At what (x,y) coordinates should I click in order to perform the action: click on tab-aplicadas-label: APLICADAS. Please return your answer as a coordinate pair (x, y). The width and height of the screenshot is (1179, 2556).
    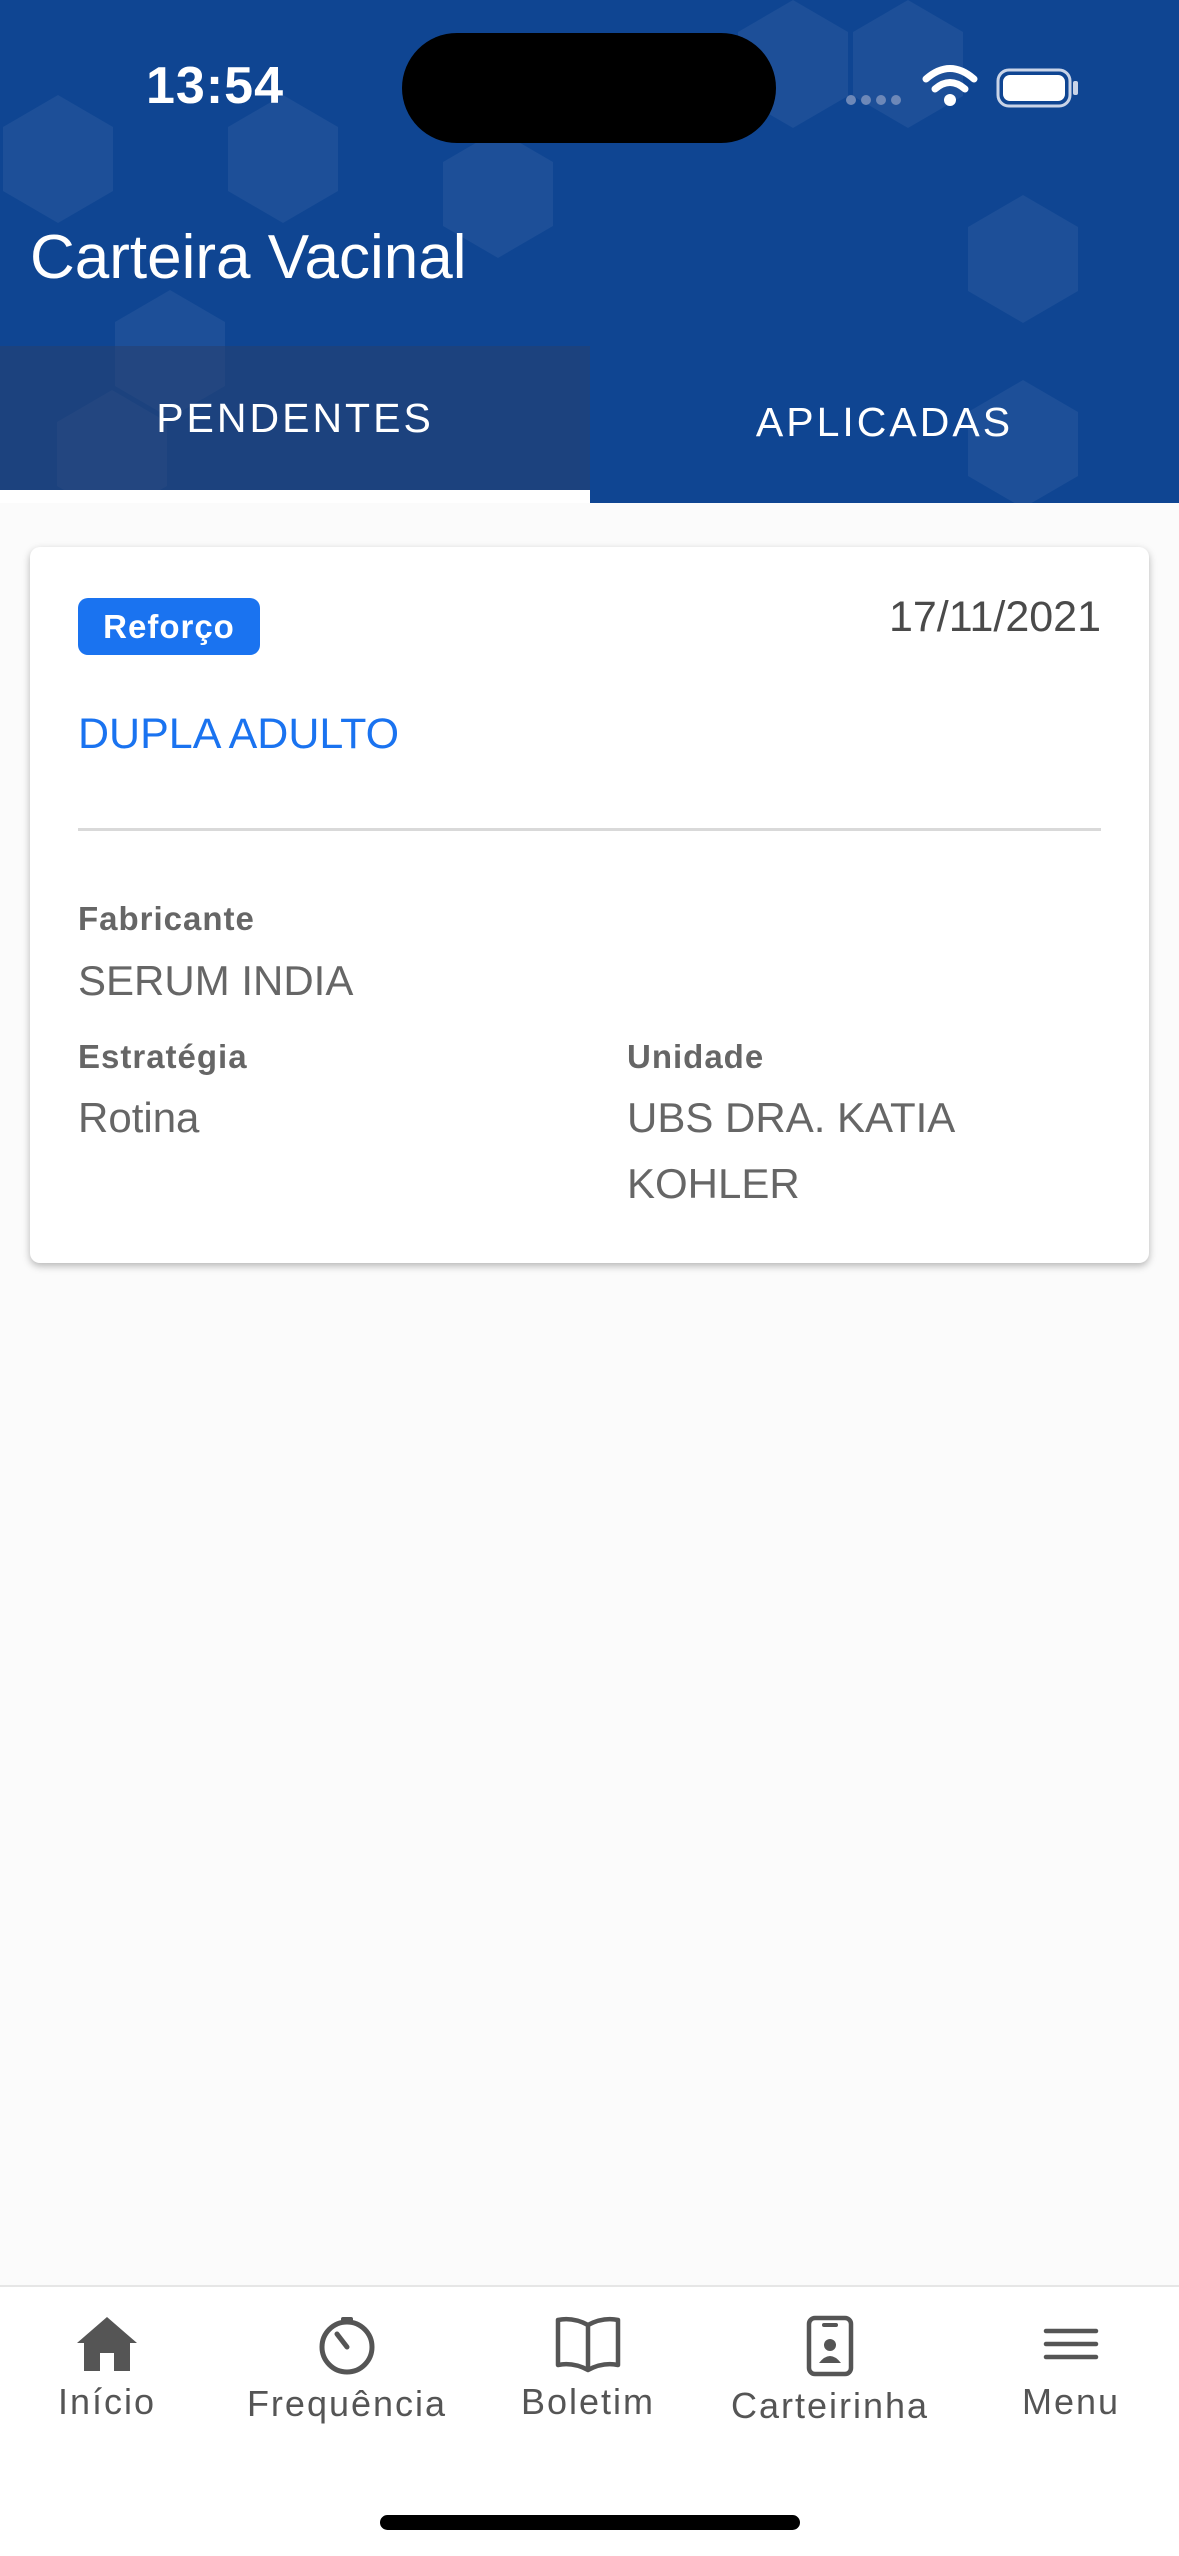
    Looking at the image, I should click on (884, 422).